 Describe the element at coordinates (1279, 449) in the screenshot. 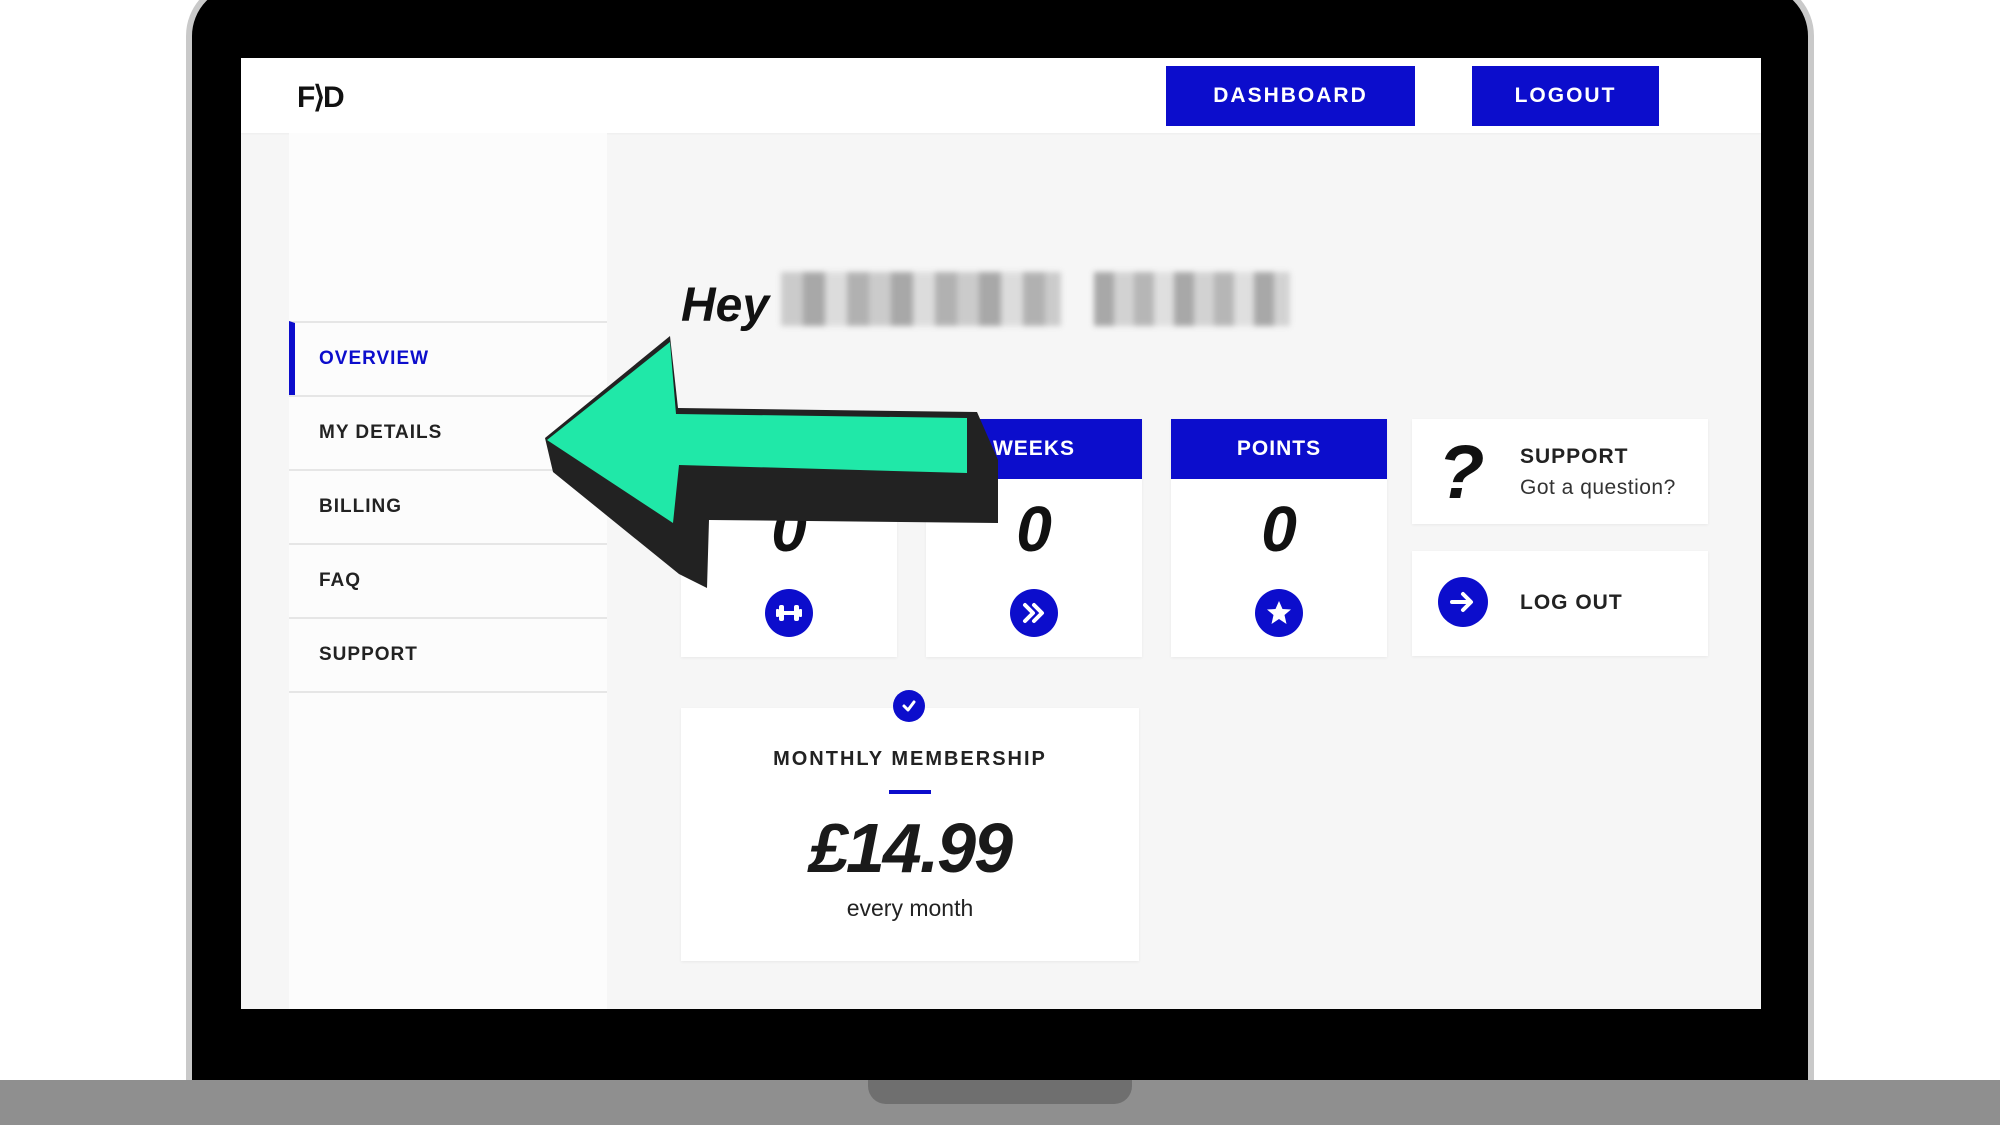

I see `stat-card-header: POINTS` at that location.